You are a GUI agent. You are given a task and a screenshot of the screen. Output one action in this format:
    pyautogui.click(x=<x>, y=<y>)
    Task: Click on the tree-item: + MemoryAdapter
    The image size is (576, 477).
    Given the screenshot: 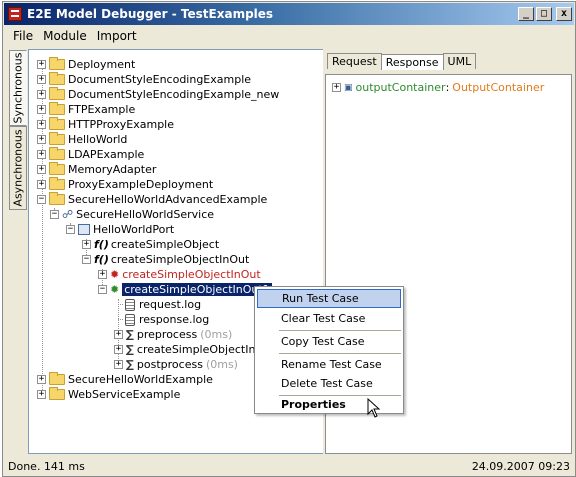 What is the action you would take?
    pyautogui.click(x=96, y=169)
    